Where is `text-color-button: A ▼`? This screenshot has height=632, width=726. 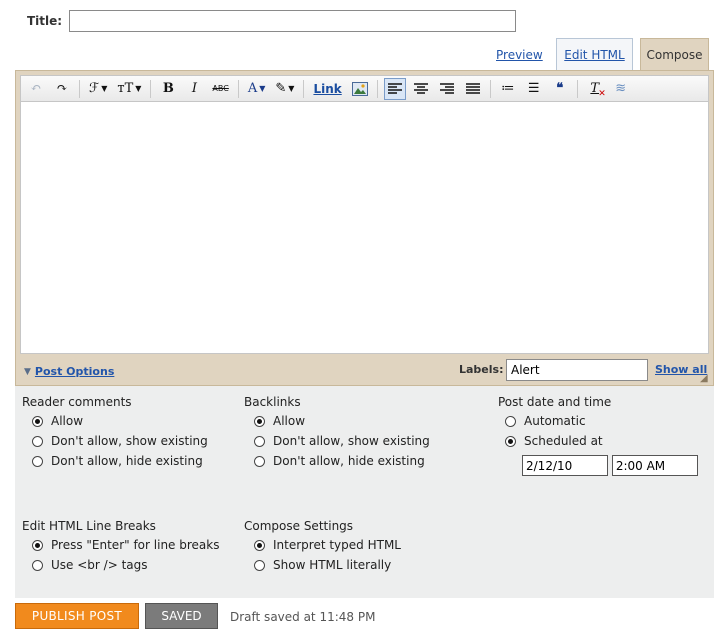 text-color-button: A ▼ is located at coordinates (257, 89).